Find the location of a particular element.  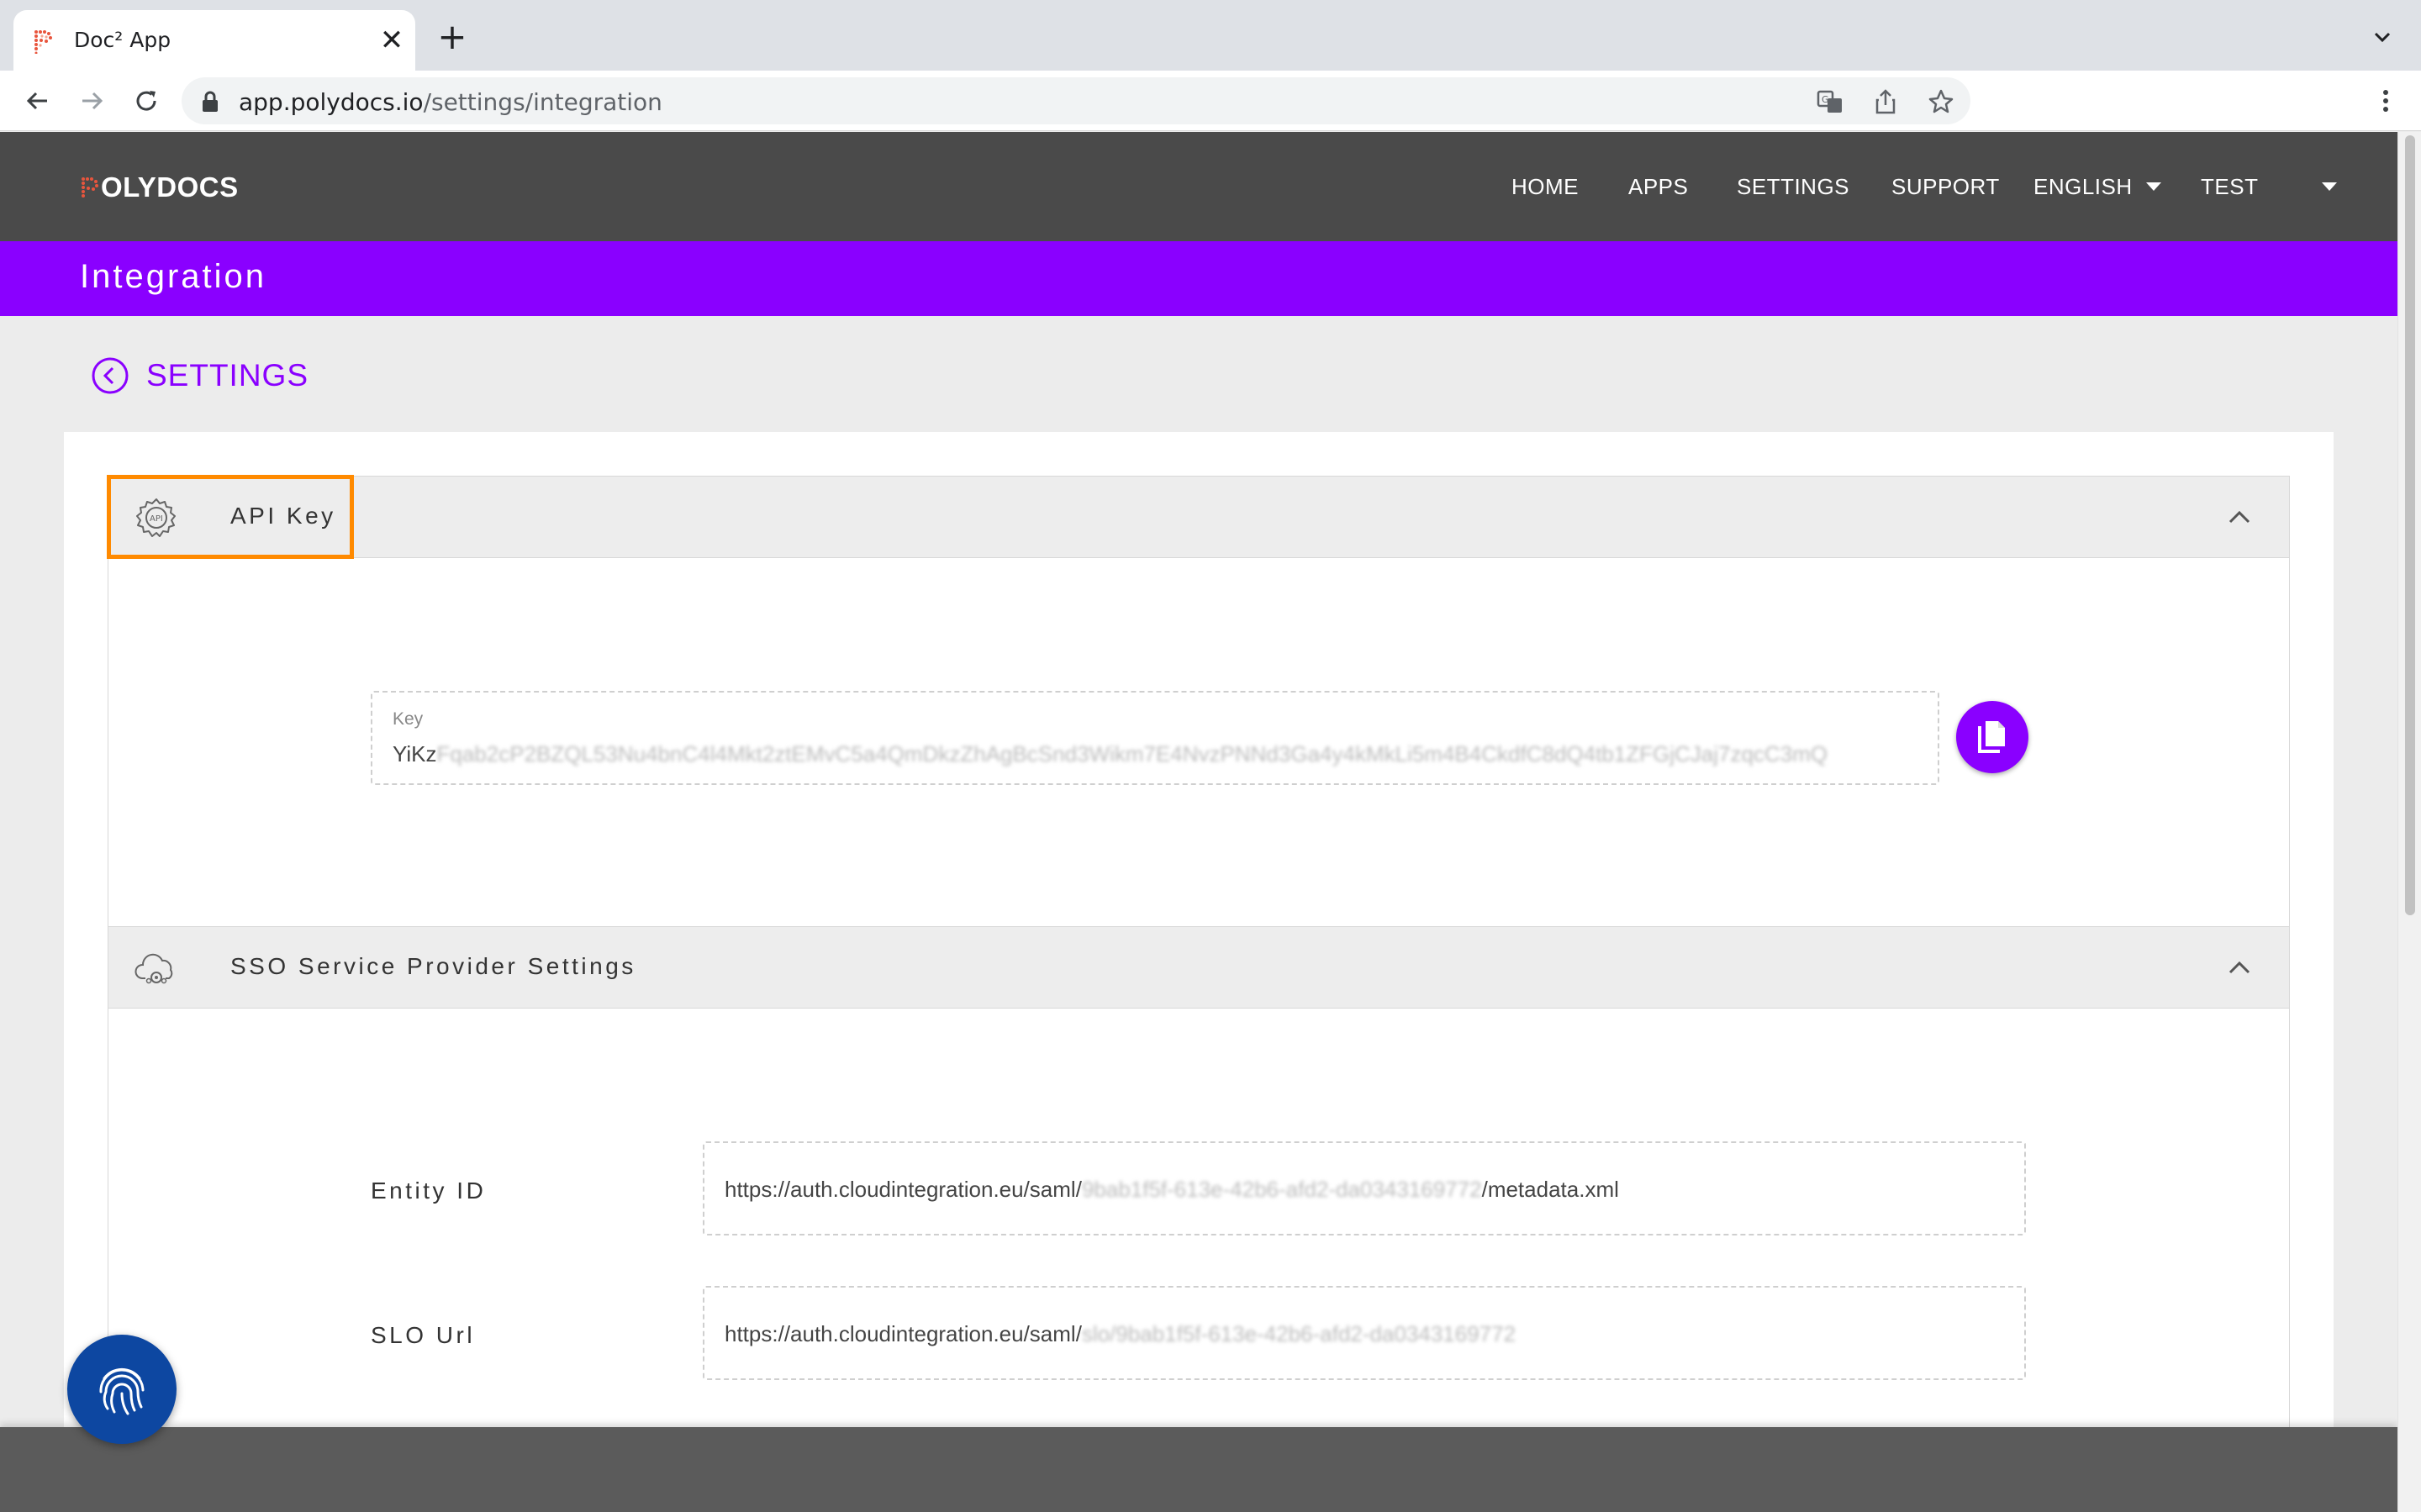

browser-menu-icon is located at coordinates (2386, 101).